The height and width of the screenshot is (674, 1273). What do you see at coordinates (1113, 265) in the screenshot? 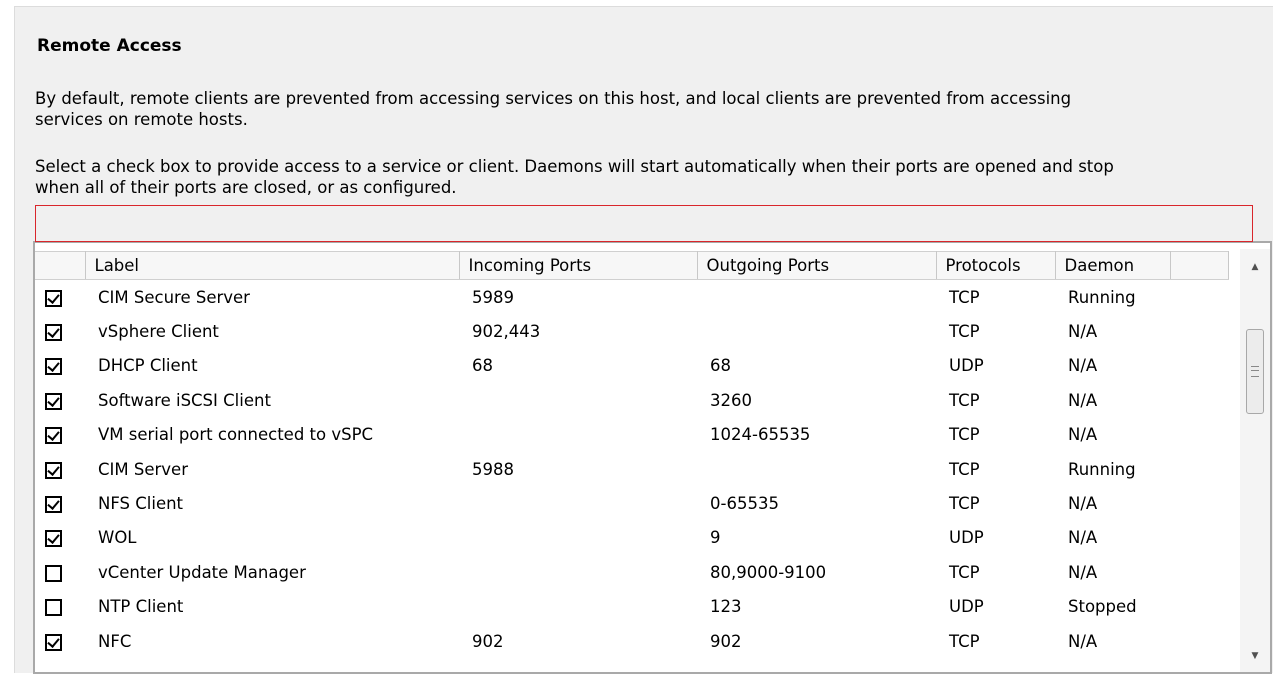
I see `column-header-daemon: Daemon` at bounding box center [1113, 265].